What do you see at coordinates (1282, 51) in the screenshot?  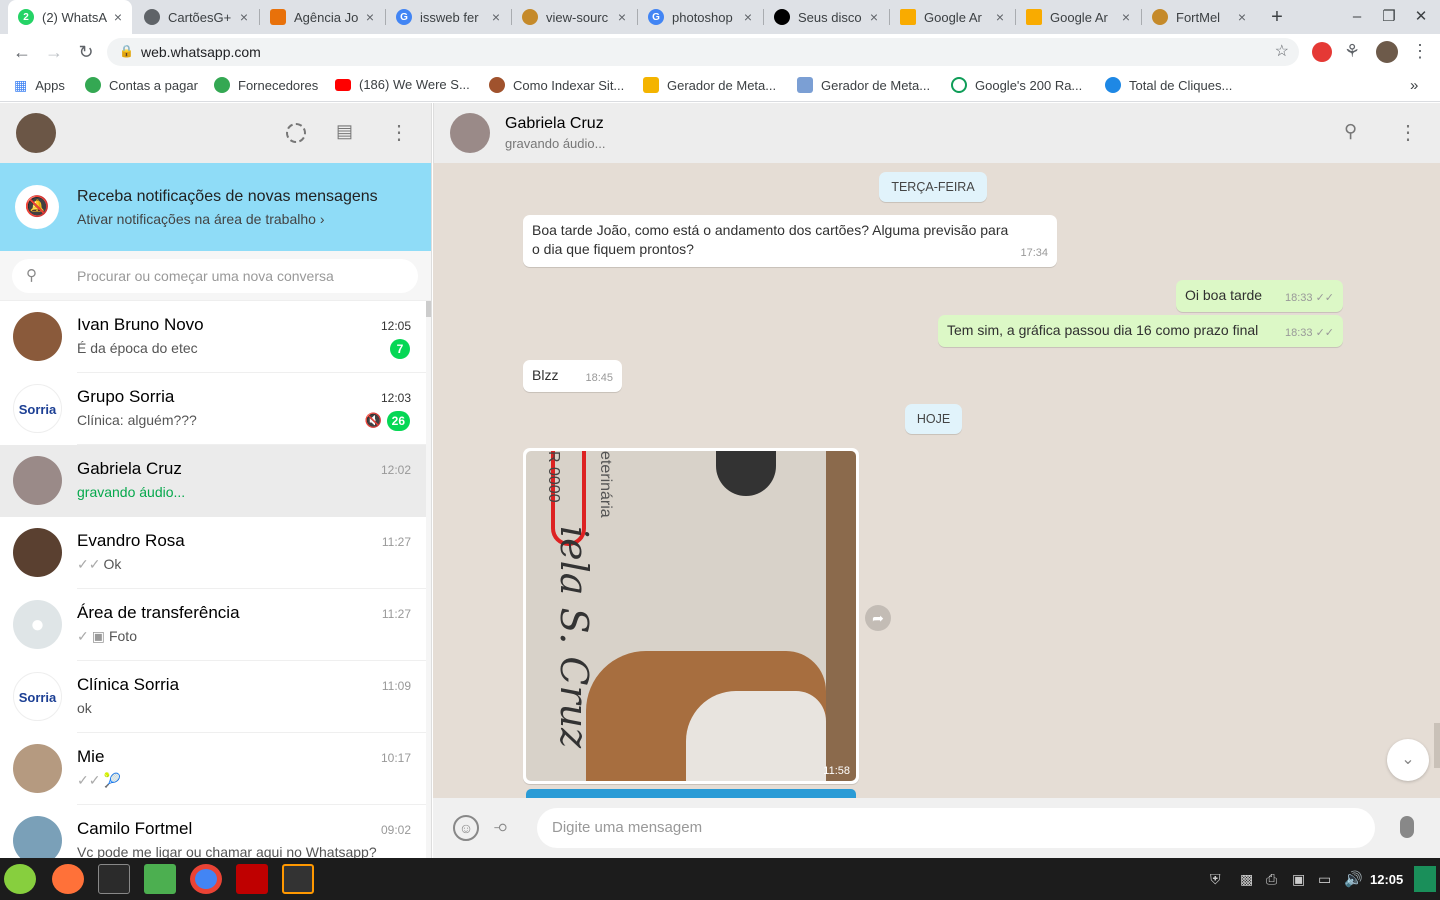 I see `bookmark-star-icon: ☆` at bounding box center [1282, 51].